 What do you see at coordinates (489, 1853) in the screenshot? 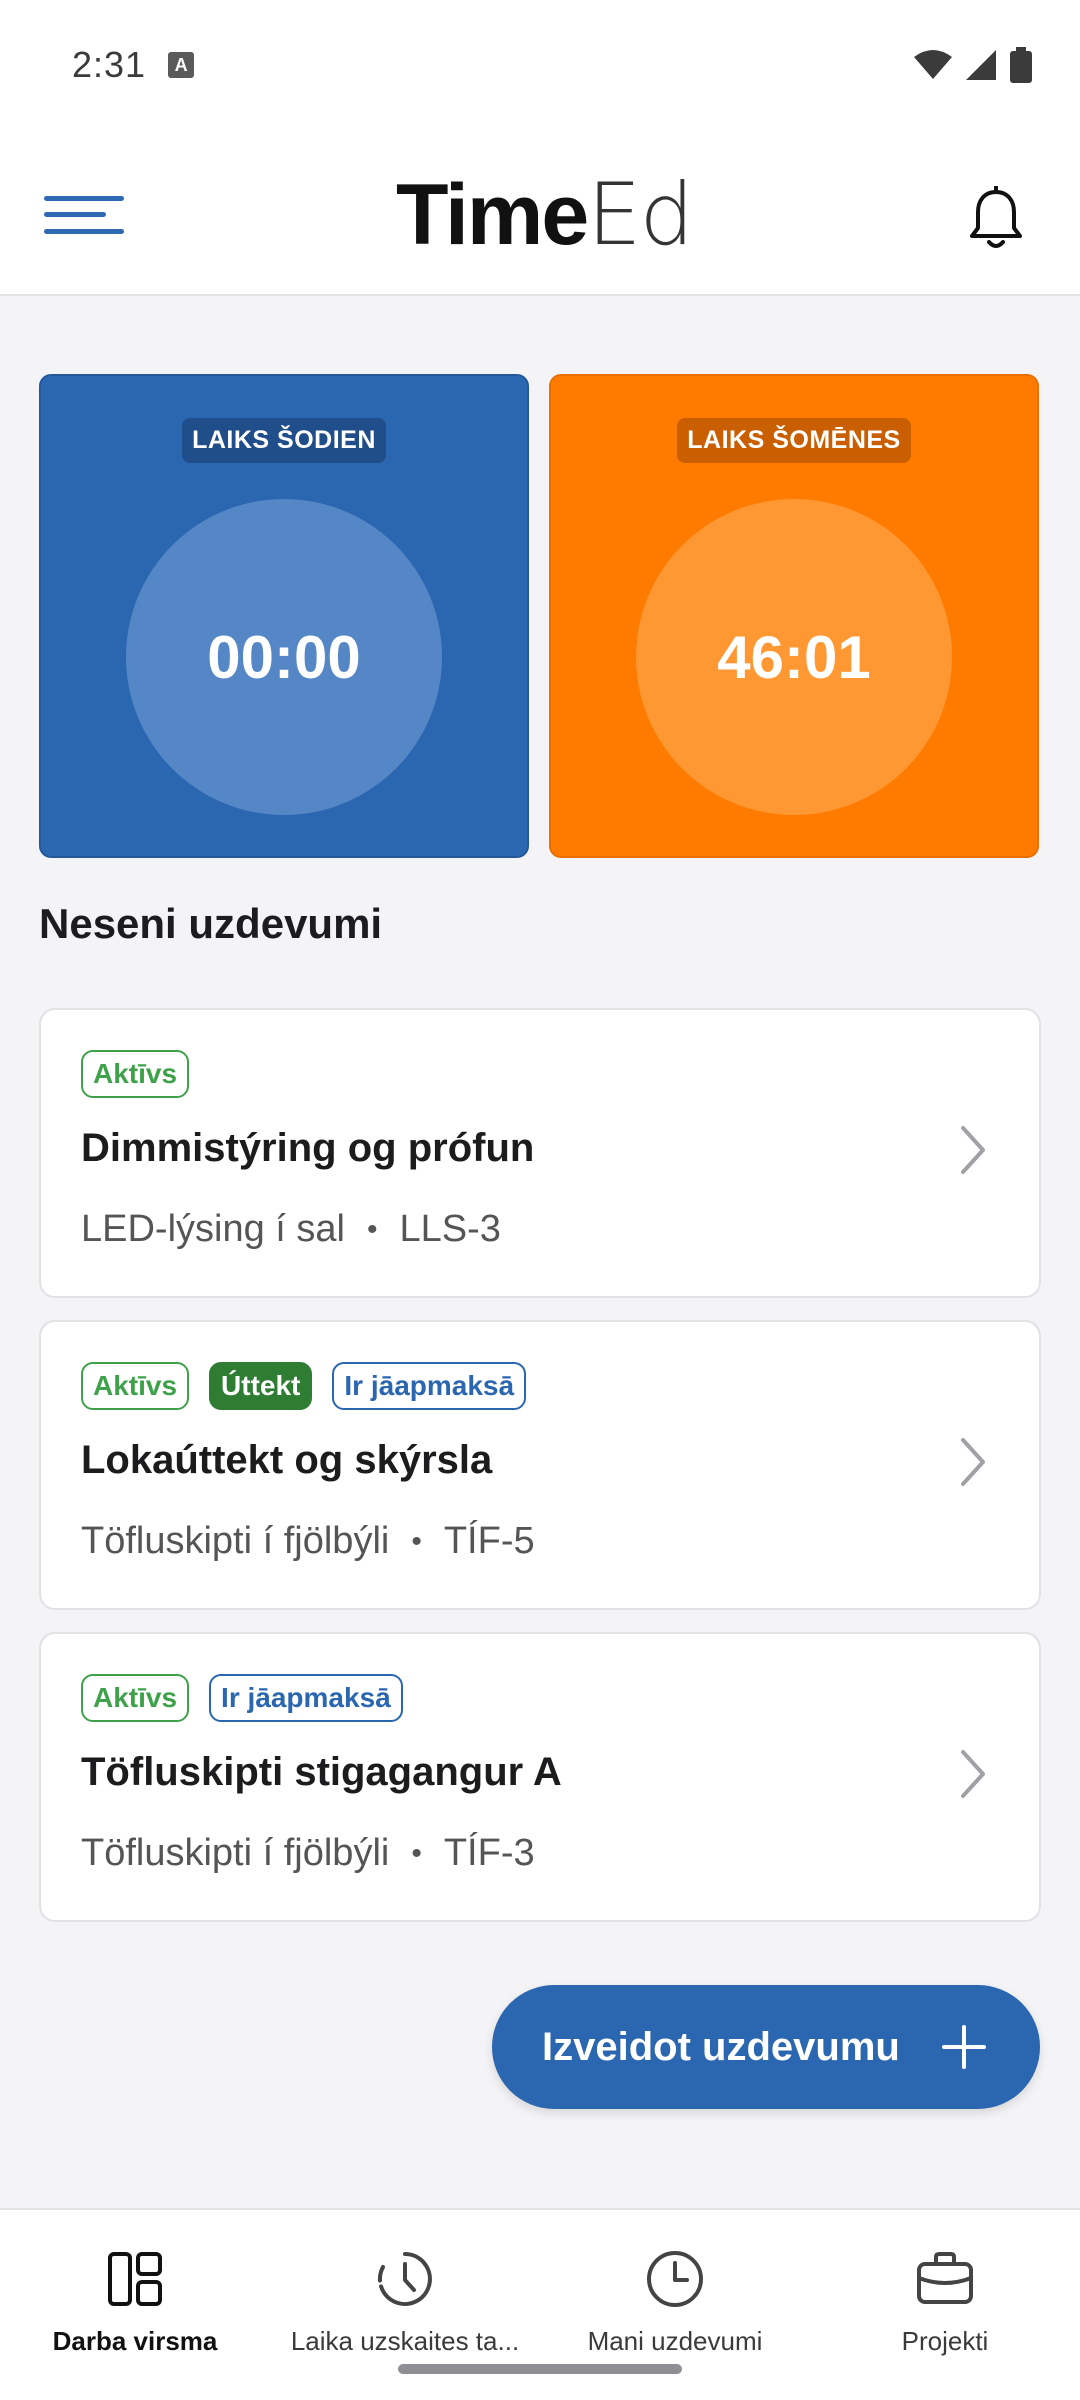
I see `task-code: TÍF-3` at bounding box center [489, 1853].